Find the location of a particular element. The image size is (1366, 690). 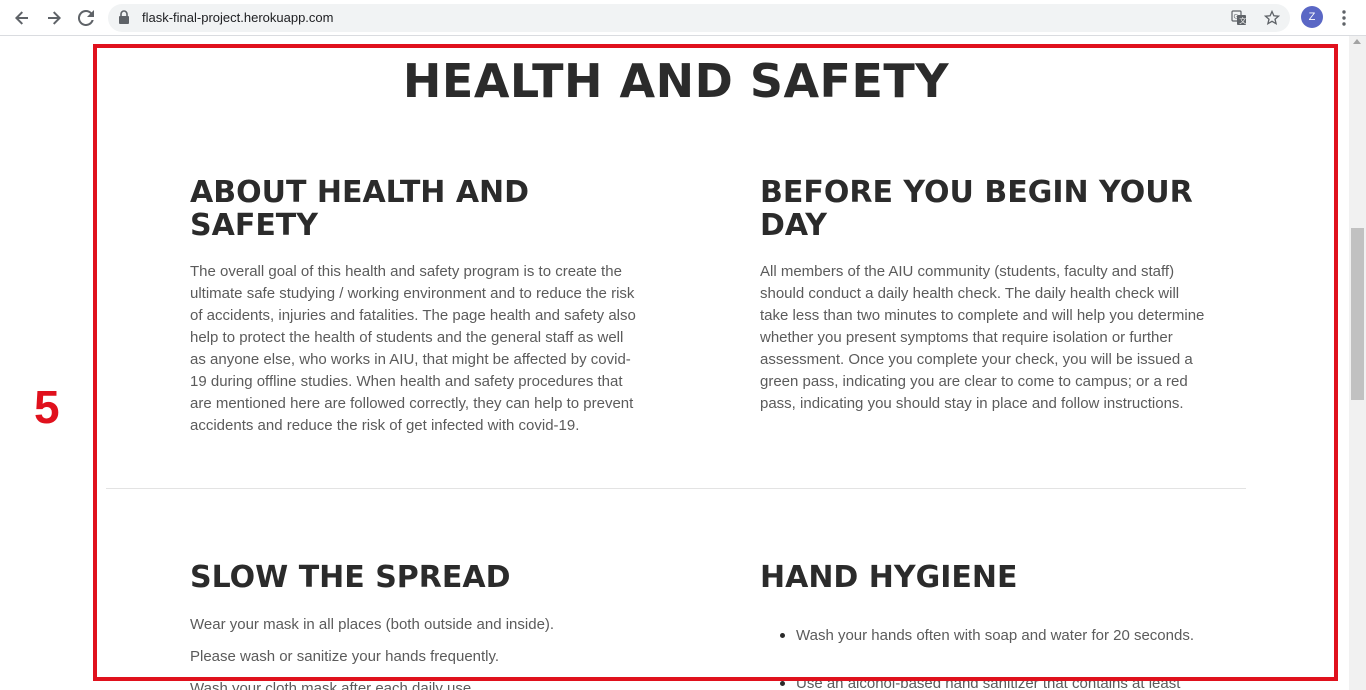

translate-icon: 文G is located at coordinates (1239, 18).